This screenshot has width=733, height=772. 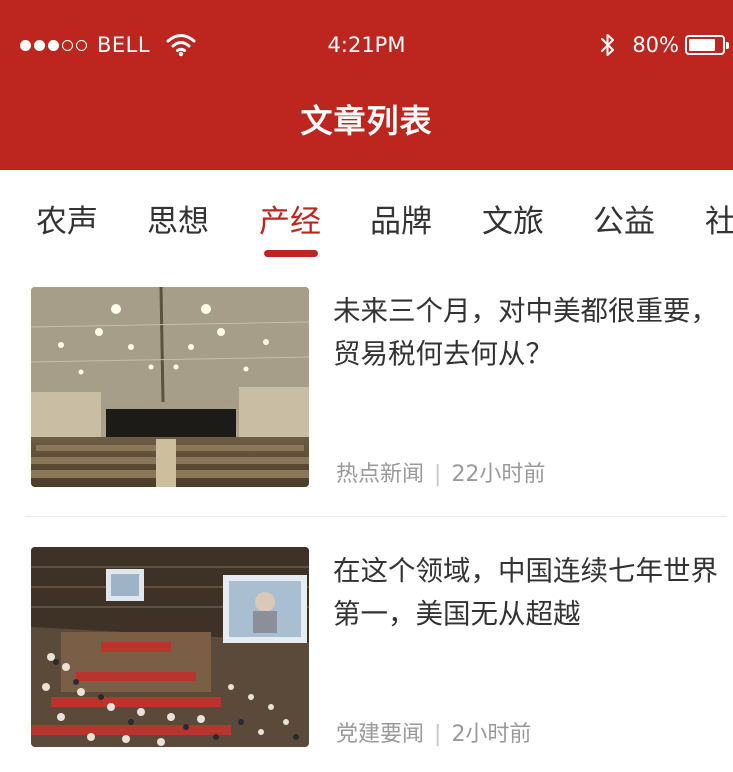 I want to click on tab-wenlv: 文旅, so click(x=513, y=218).